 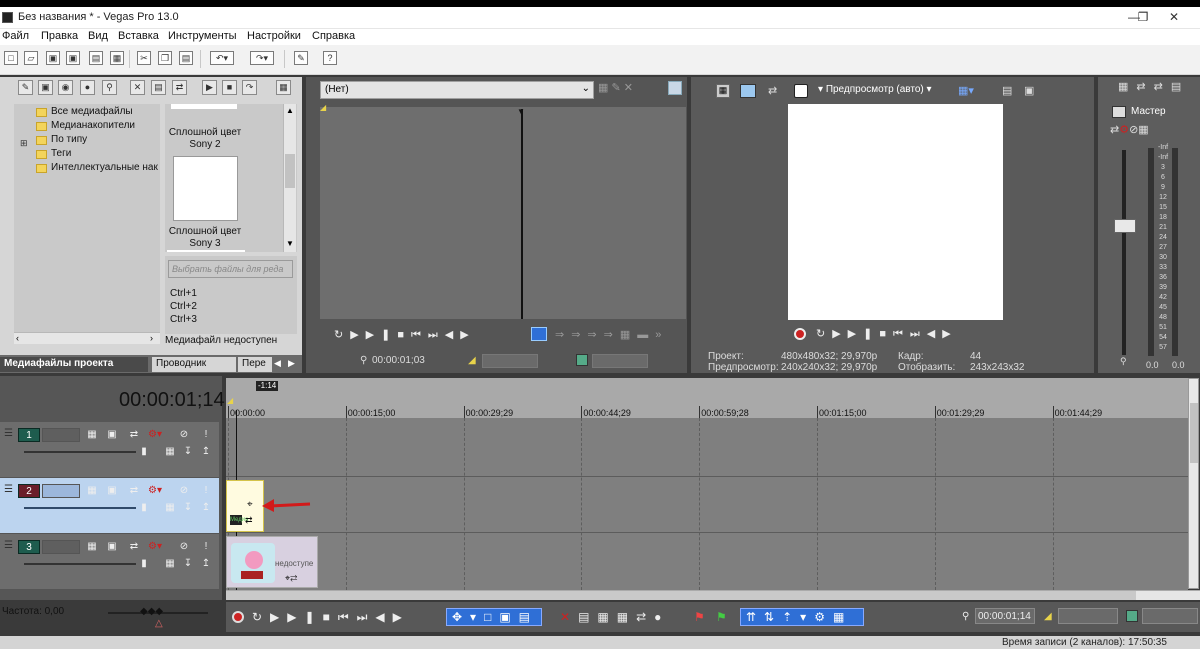 I want to click on preview-transport: ↻▶▶❚■⏮⏭◀▶, so click(x=887, y=334).